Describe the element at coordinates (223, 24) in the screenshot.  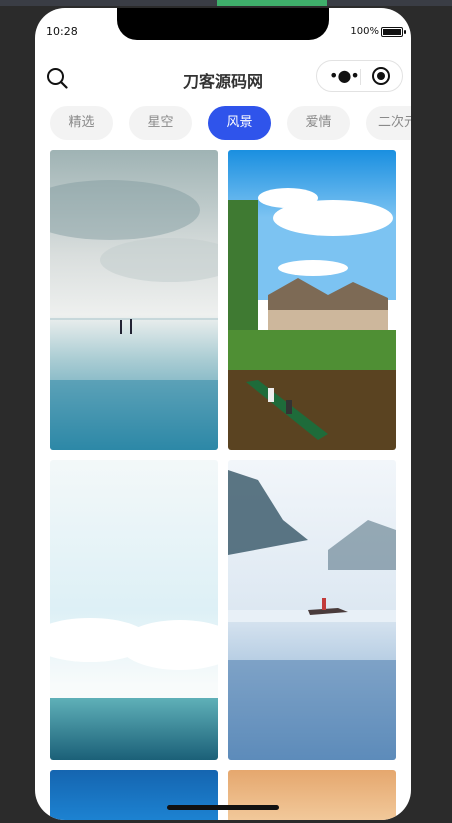
I see `device-notch` at that location.